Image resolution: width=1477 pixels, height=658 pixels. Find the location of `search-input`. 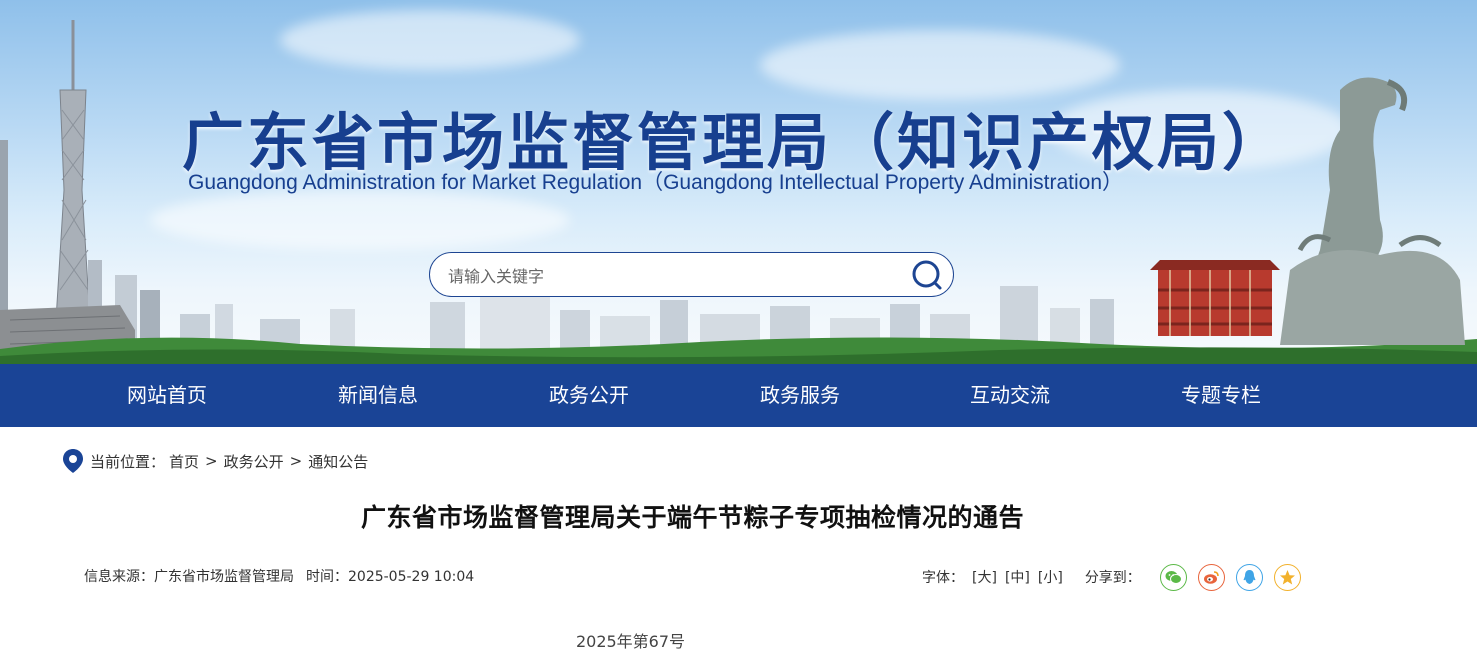

search-input is located at coordinates (668, 276).